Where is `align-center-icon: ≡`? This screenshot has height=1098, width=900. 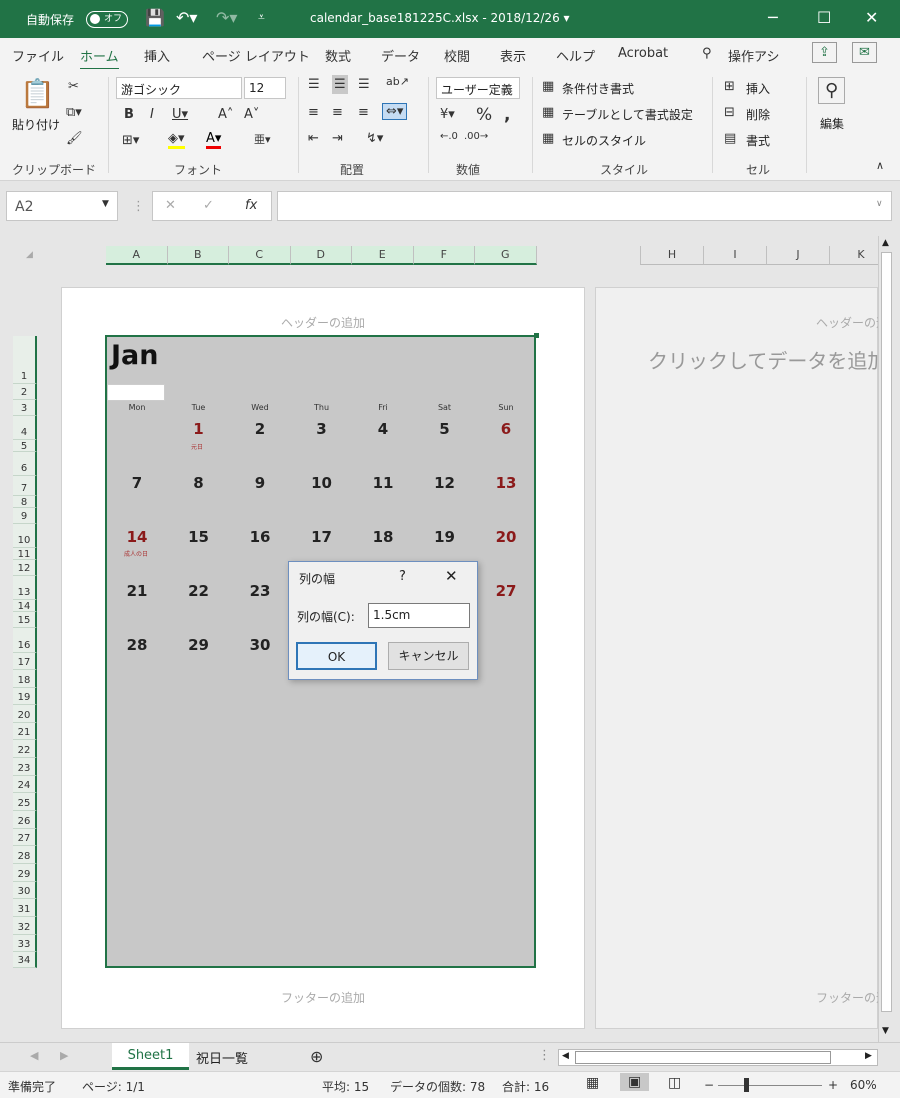 align-center-icon: ≡ is located at coordinates (337, 112).